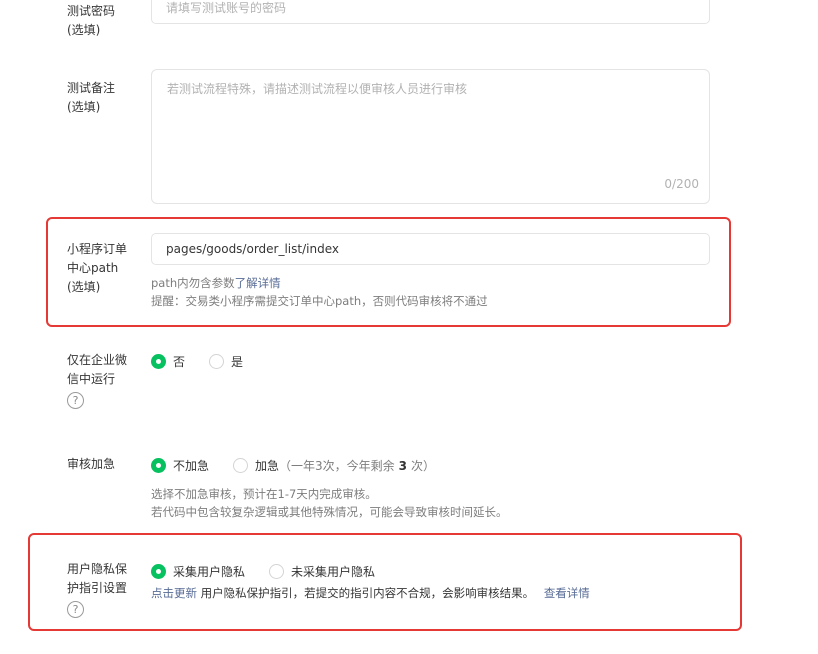 This screenshot has width=818, height=654. I want to click on privacy-option-not-collect: 未采集用户隐私, so click(322, 571).